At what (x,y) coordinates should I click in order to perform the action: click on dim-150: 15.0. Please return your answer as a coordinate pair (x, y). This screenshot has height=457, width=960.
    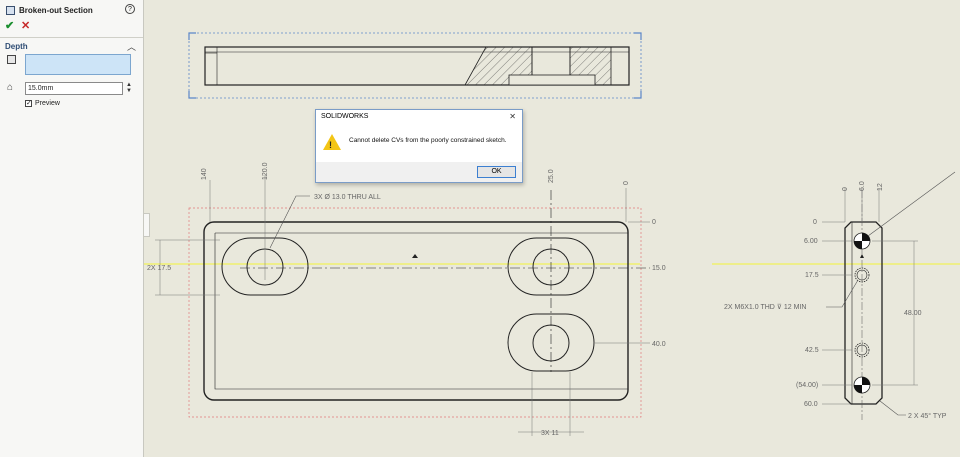
    Looking at the image, I should click on (659, 268).